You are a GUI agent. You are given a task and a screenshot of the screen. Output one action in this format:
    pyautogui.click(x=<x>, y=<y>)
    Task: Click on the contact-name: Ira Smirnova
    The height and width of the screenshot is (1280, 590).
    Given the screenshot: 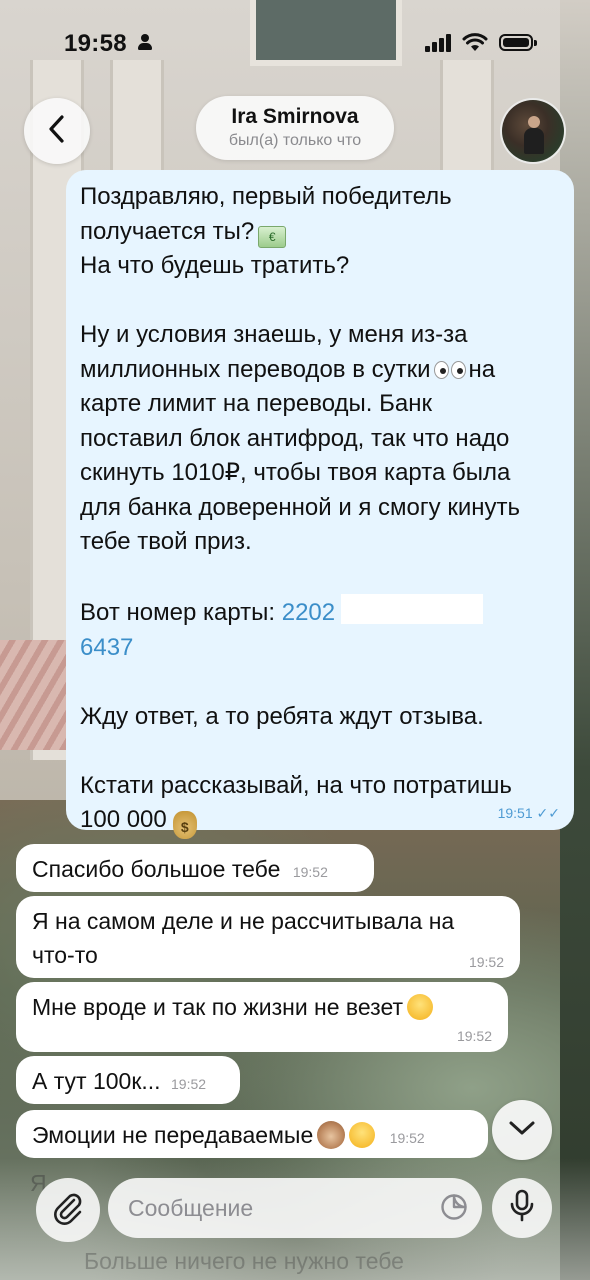 What is the action you would take?
    pyautogui.click(x=295, y=116)
    